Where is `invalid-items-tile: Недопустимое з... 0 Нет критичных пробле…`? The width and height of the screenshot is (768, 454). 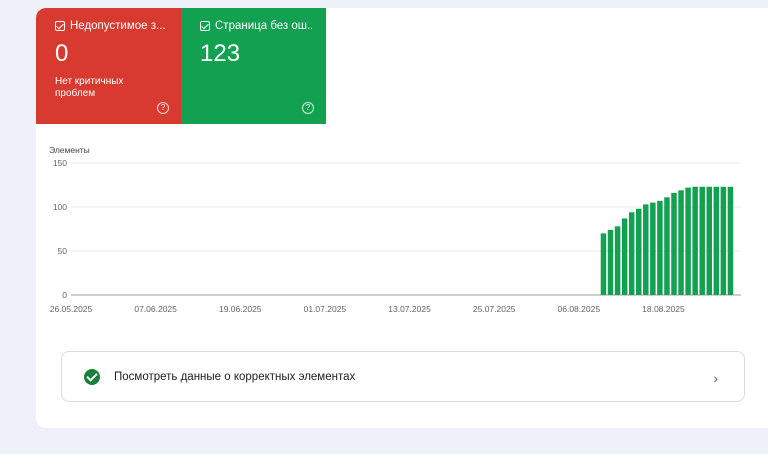
invalid-items-tile: Недопустимое з... 0 Нет критичных пробле… is located at coordinates (108, 66).